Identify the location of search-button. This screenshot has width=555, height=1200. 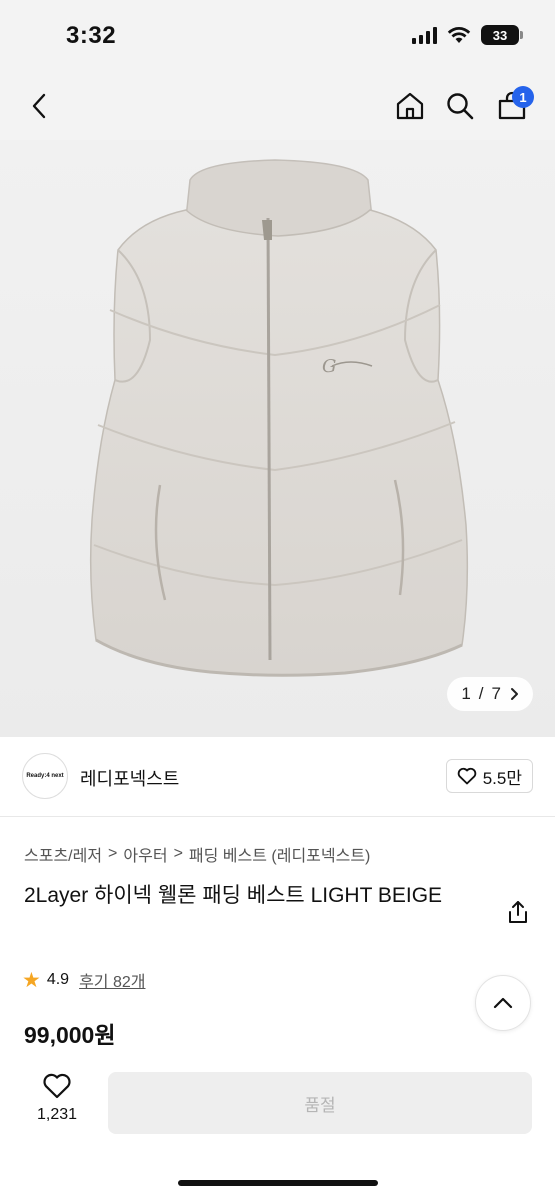
(460, 106).